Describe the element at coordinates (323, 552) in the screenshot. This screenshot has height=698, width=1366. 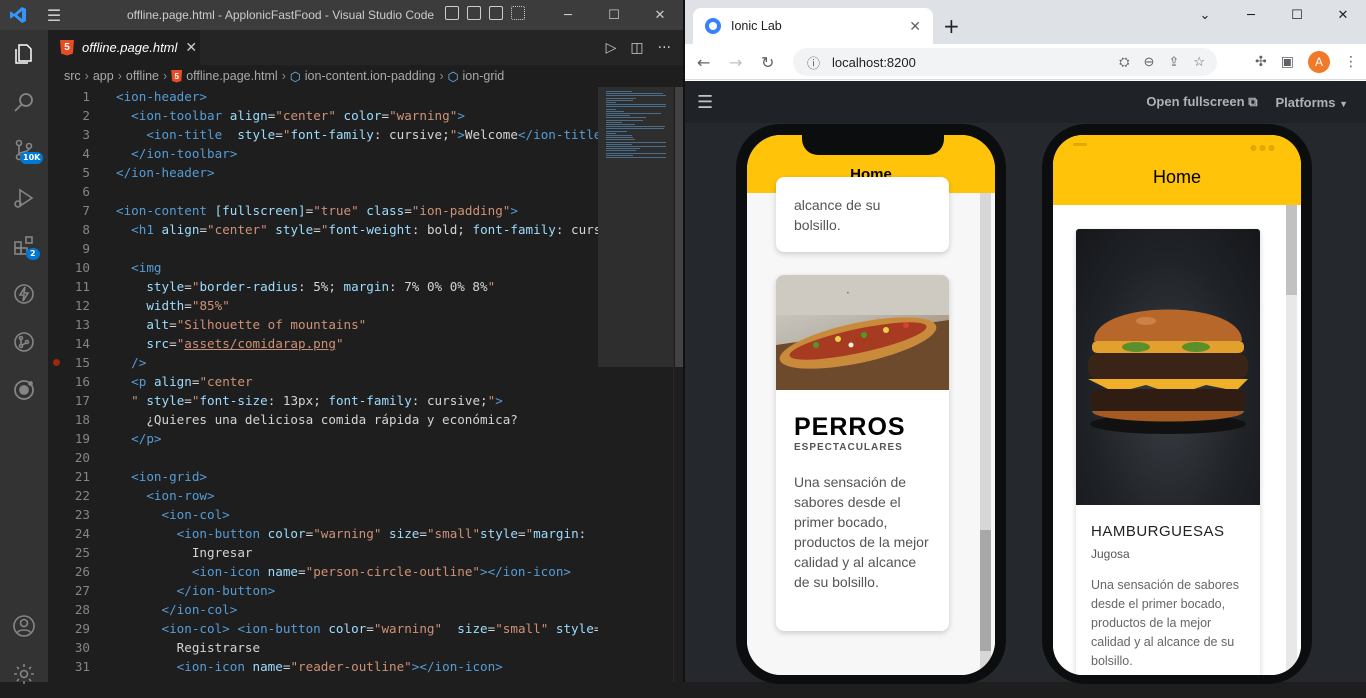
I see `code-line: 25 Ingresar` at that location.